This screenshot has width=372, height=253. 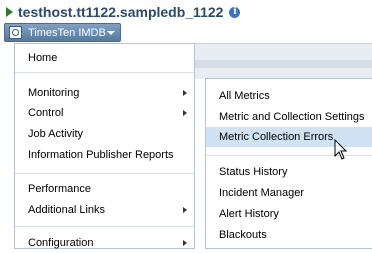 I want to click on menu-item-performance: Performance, so click(x=104, y=189).